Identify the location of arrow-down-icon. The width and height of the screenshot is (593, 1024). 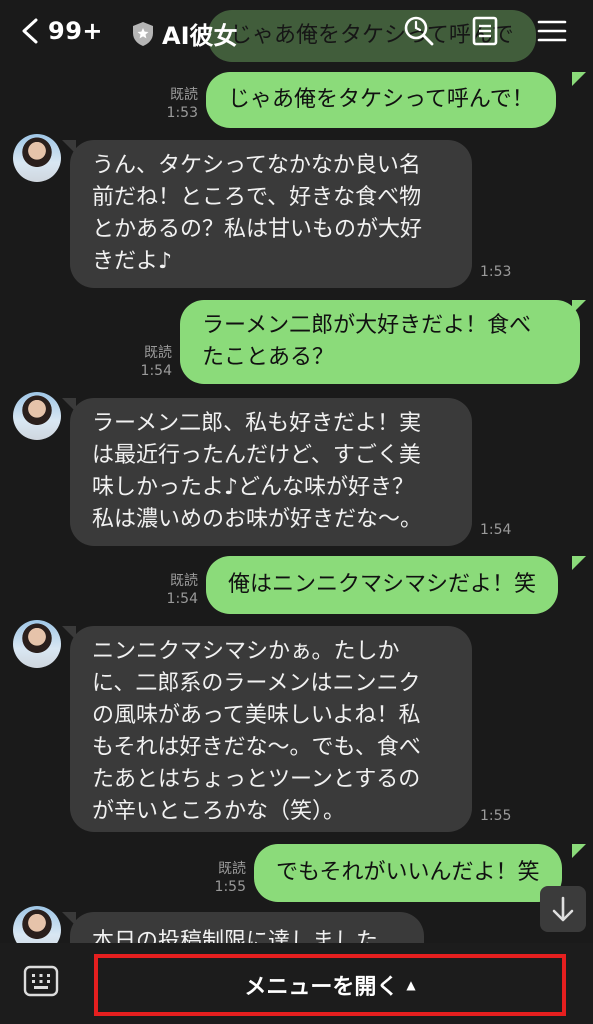
(563, 909).